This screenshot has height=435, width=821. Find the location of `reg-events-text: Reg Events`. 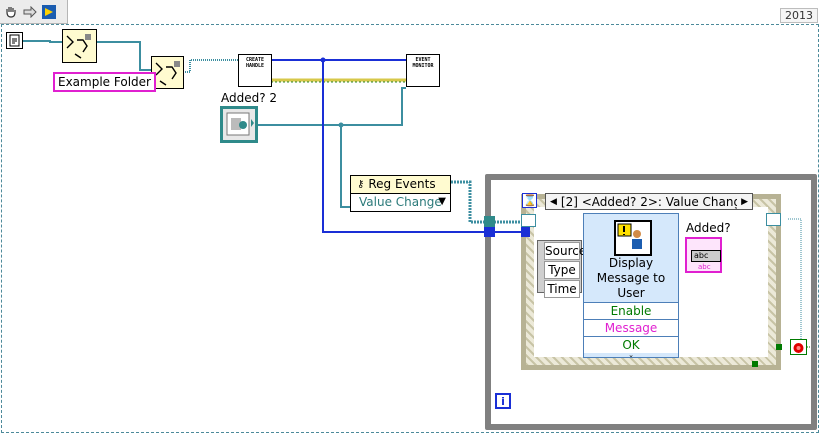

reg-events-text: Reg Events is located at coordinates (402, 184).